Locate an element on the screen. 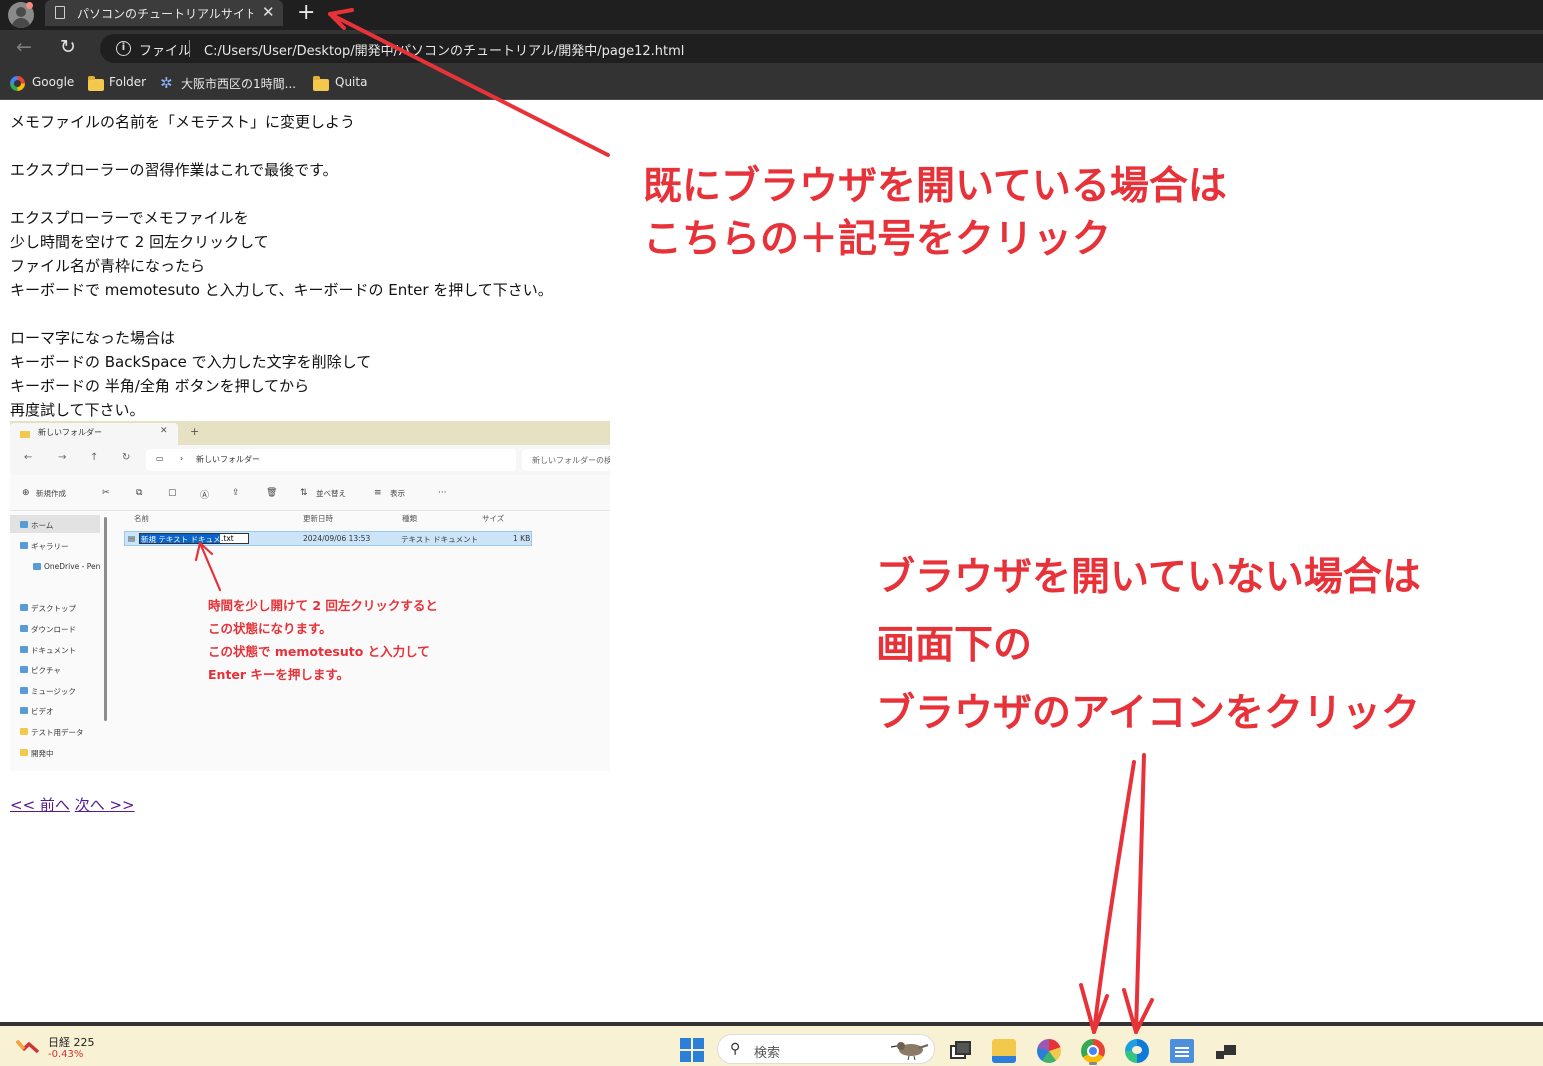 Image resolution: width=1543 pixels, height=1066 pixels. bookmark-folder: Folder is located at coordinates (127, 82).